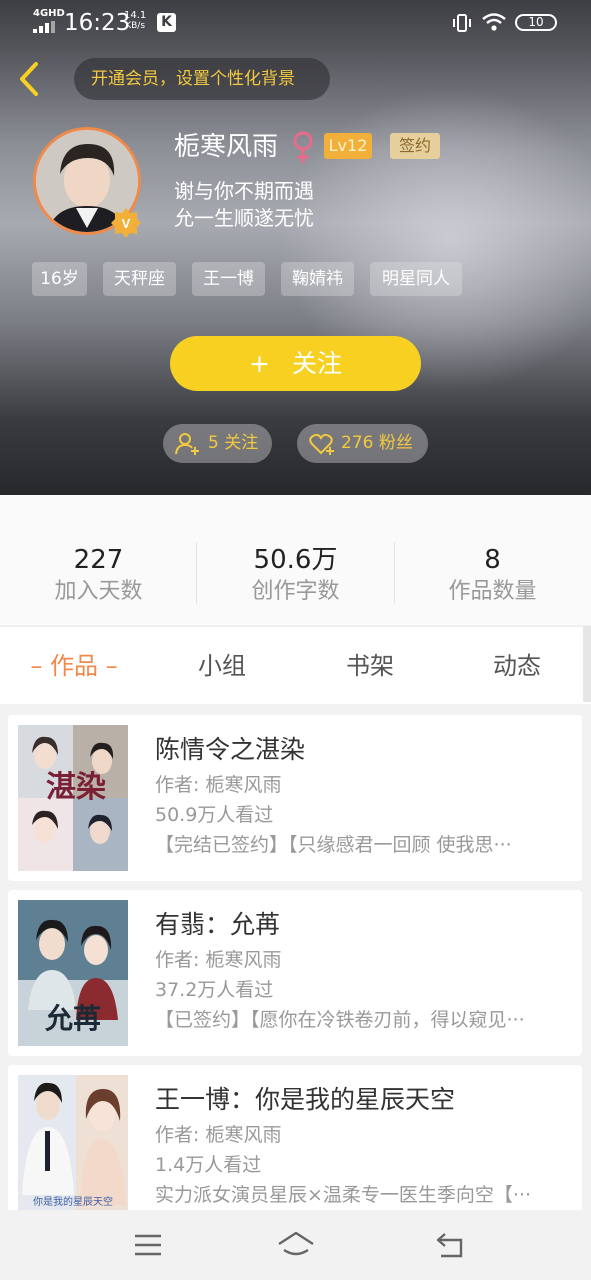 This screenshot has width=591, height=1280. What do you see at coordinates (303, 147) in the screenshot?
I see `female-icon` at bounding box center [303, 147].